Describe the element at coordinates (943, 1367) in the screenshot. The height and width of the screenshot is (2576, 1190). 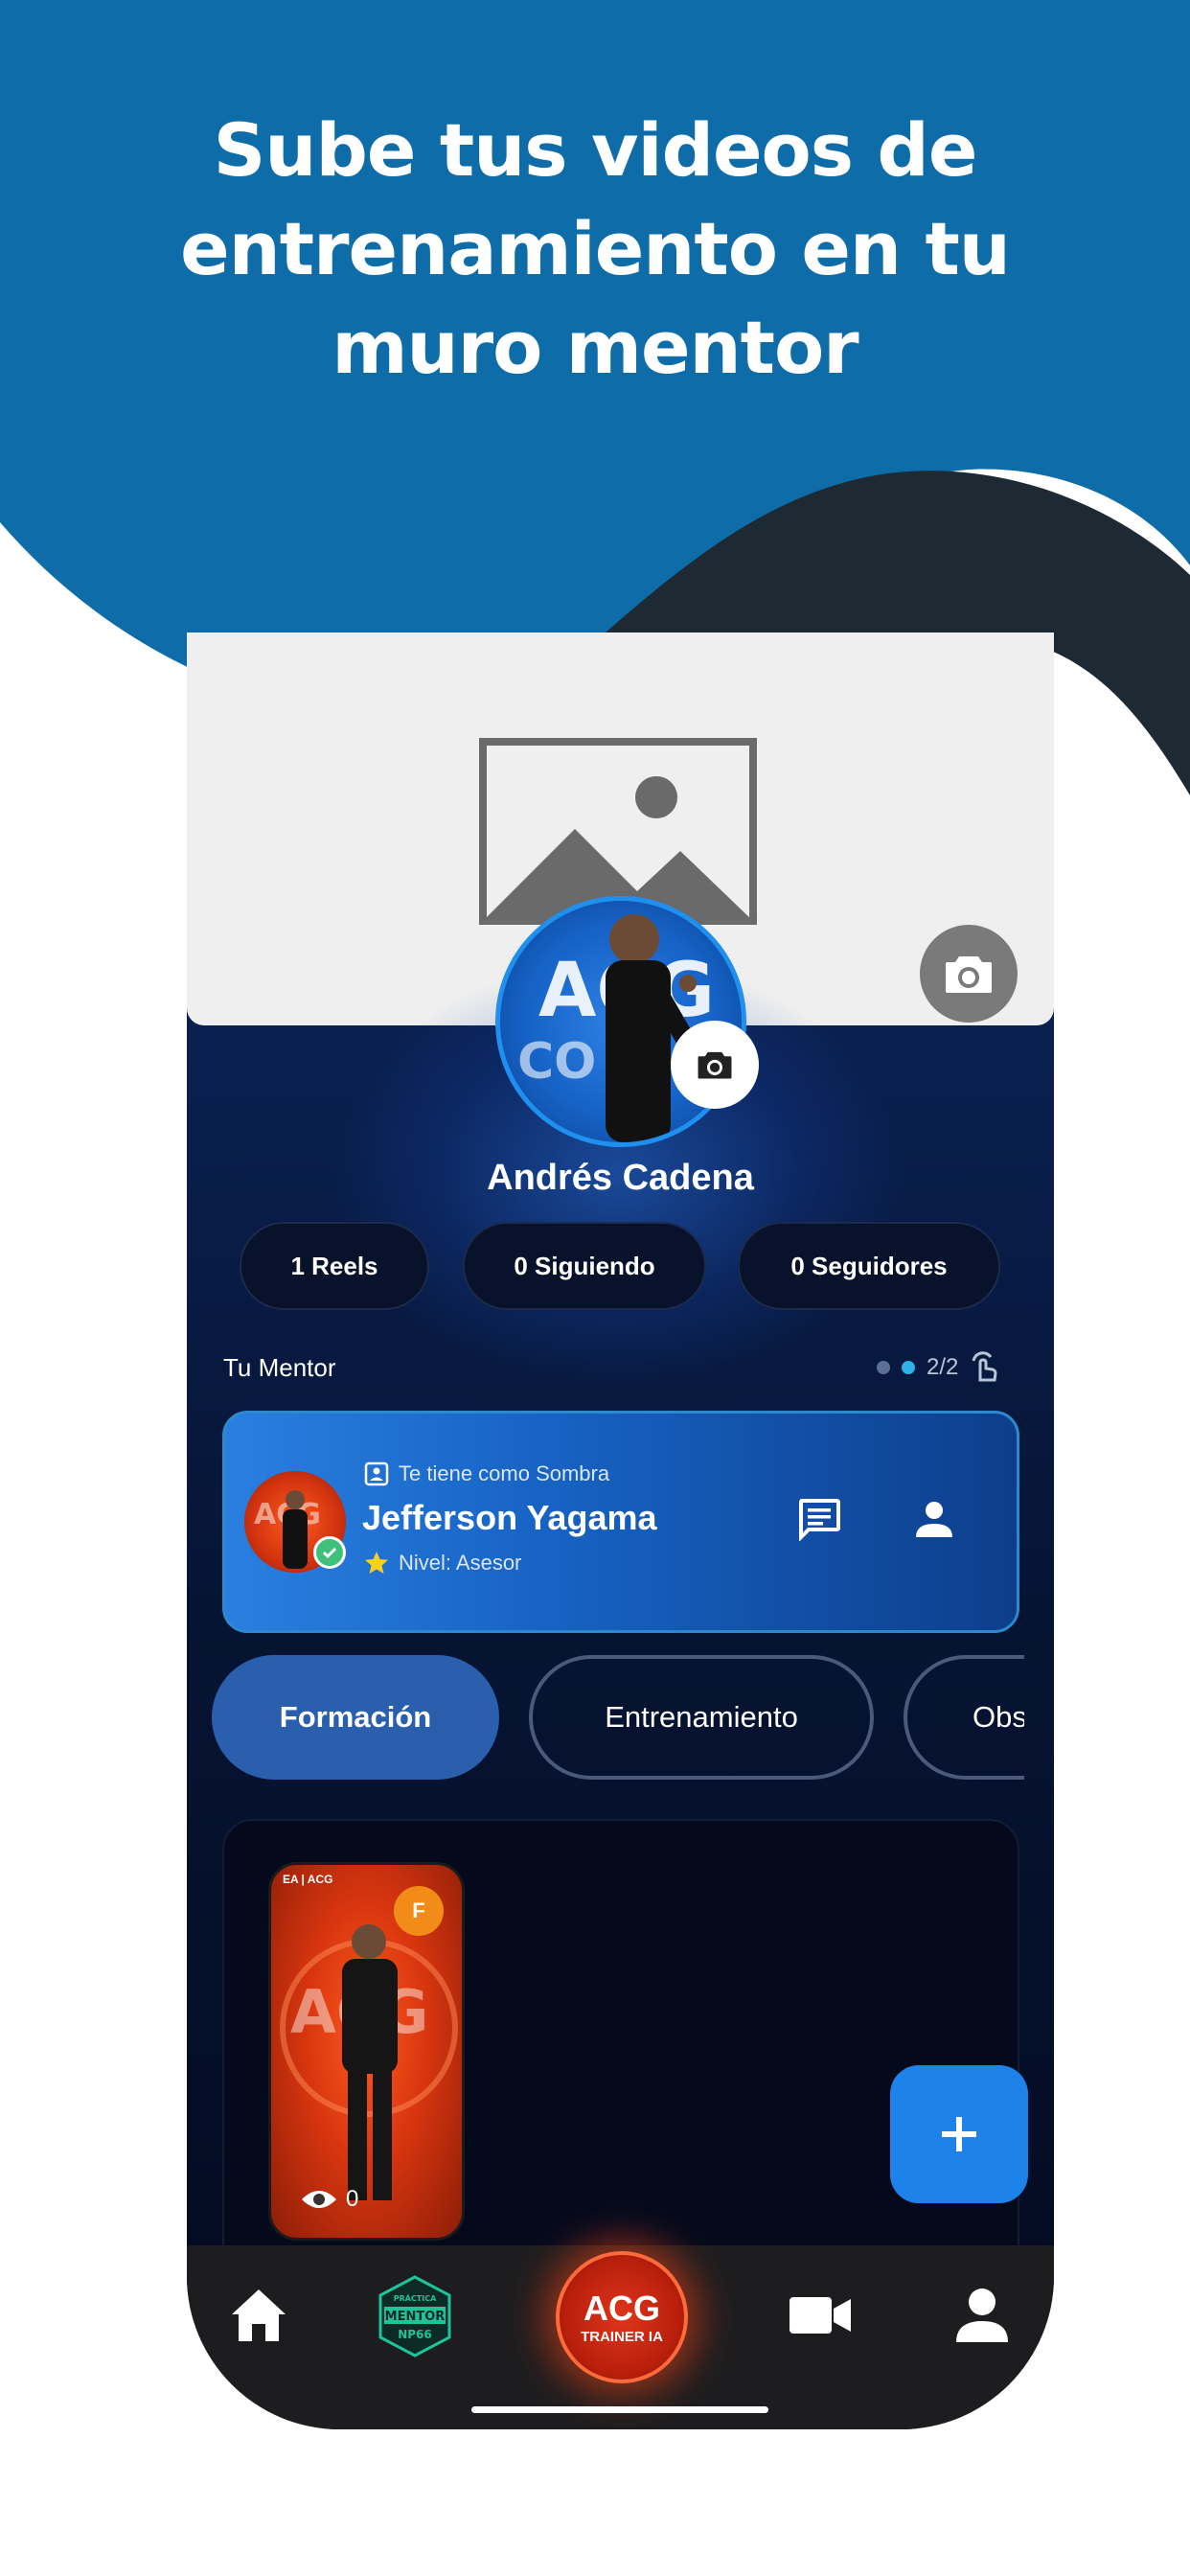
I see `pager-count: 2/2` at that location.